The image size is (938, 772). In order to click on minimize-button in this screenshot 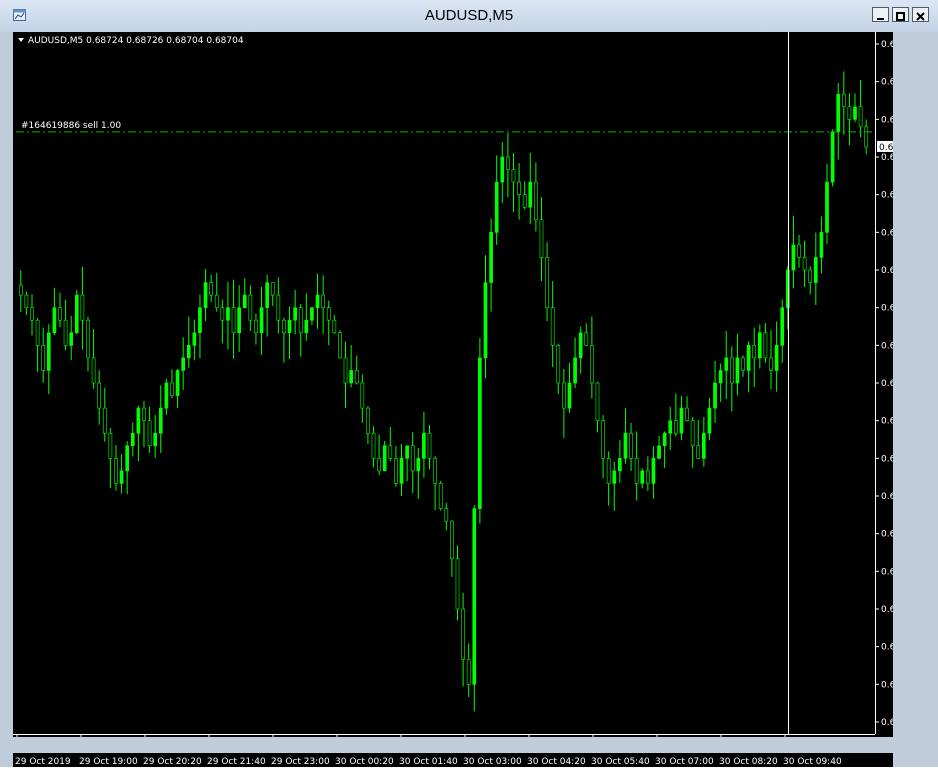, I will do `click(880, 14)`.